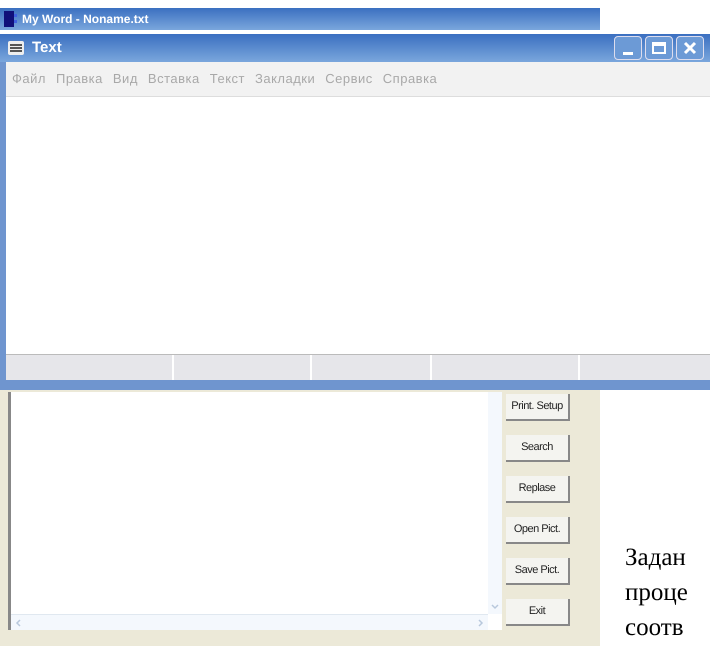 This screenshot has width=710, height=646. What do you see at coordinates (656, 558) in the screenshot?
I see `document-text: Задан` at bounding box center [656, 558].